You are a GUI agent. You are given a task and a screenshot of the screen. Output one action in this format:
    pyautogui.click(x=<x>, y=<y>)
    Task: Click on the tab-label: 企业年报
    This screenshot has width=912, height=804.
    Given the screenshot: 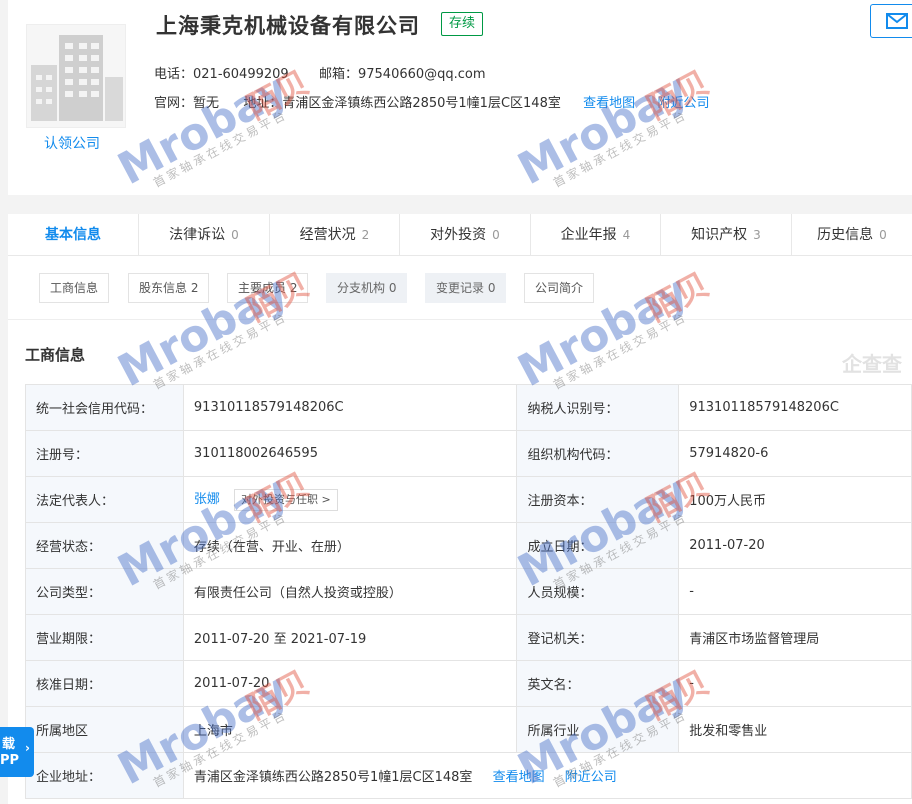 What is the action you would take?
    pyautogui.click(x=588, y=235)
    